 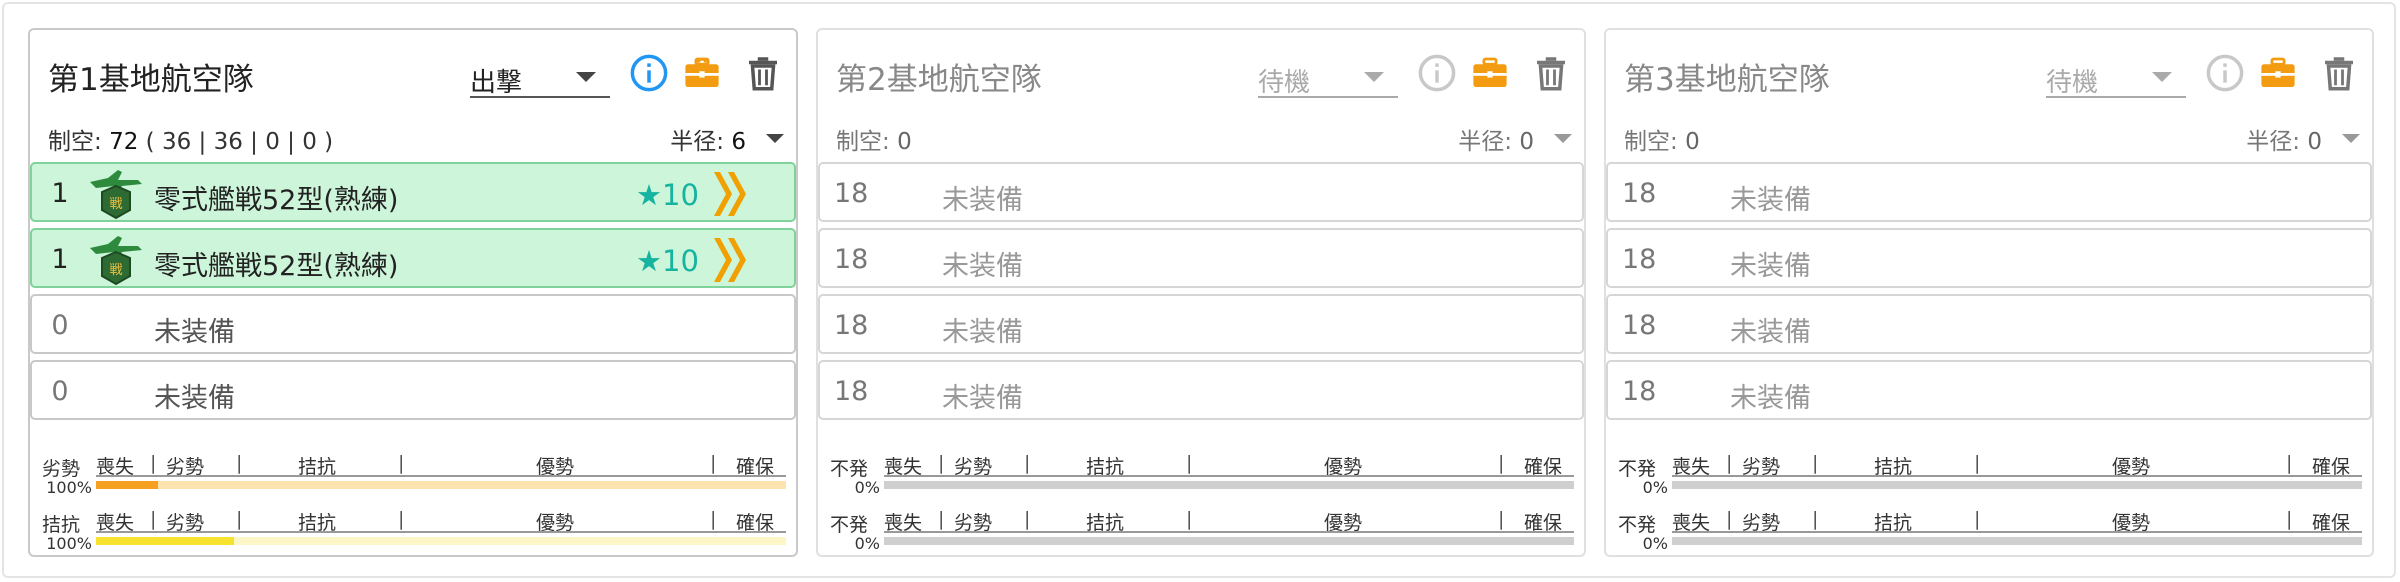 I want to click on mode-value: 待機, so click(x=1284, y=83).